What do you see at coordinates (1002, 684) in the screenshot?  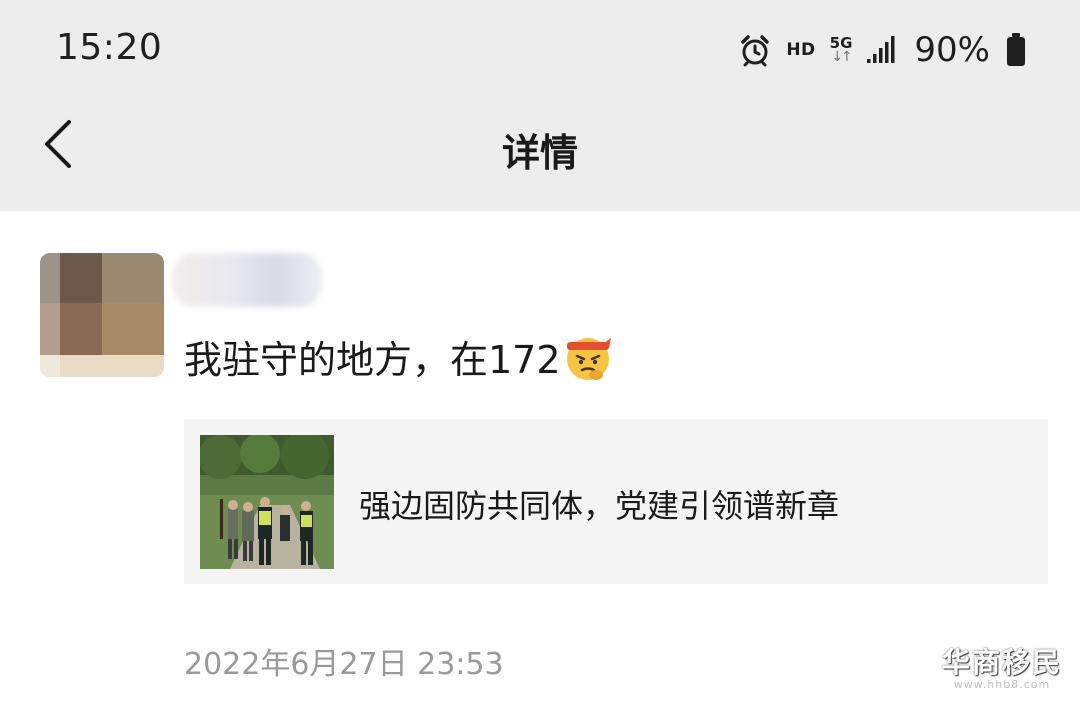 I see `watermark-url: www.hhb8.com` at bounding box center [1002, 684].